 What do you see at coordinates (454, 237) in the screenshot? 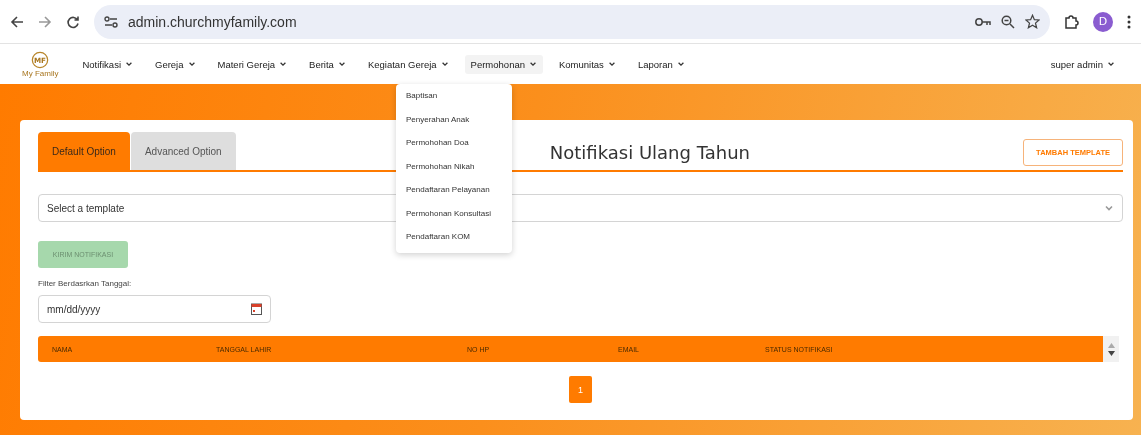
I see `menu-item: Pendaftaran KOM` at bounding box center [454, 237].